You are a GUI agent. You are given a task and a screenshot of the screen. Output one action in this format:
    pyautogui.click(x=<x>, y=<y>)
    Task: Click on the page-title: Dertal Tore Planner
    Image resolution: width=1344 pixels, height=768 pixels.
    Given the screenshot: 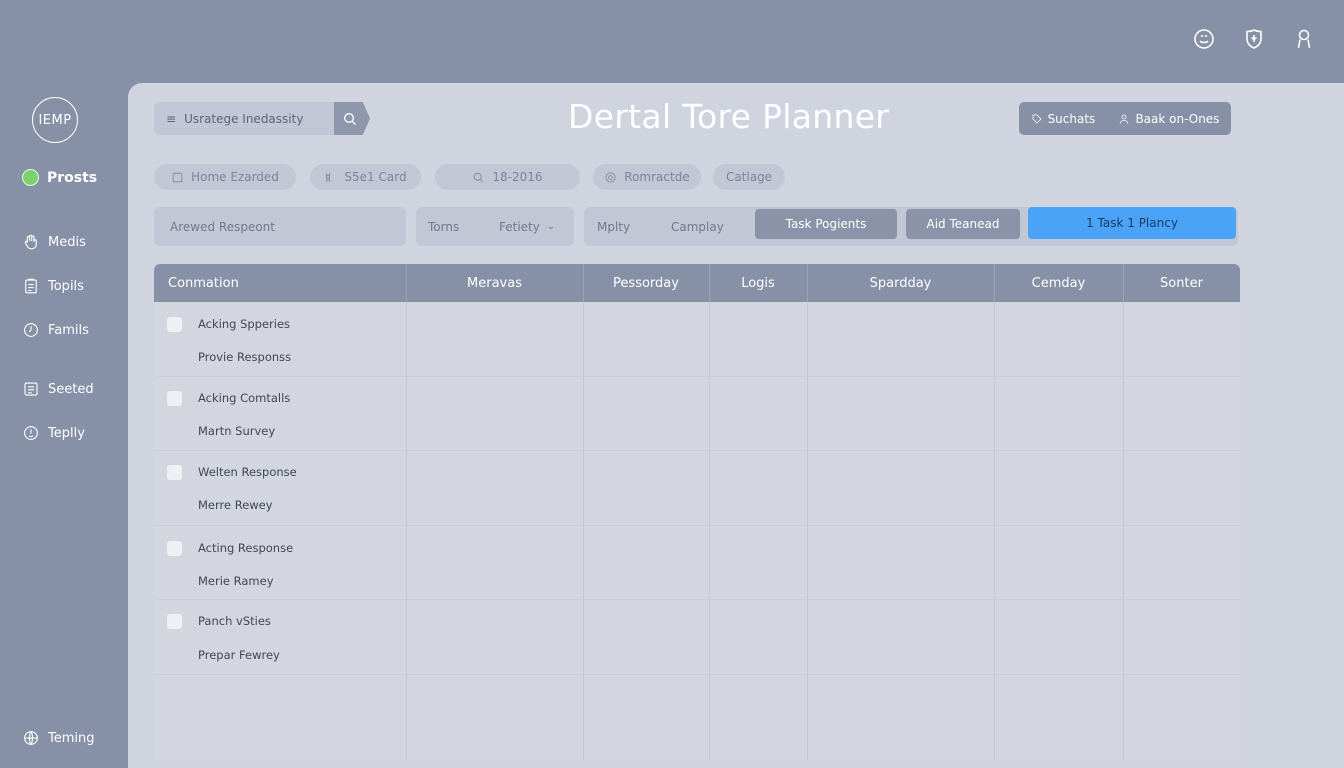 What is the action you would take?
    pyautogui.click(x=729, y=116)
    